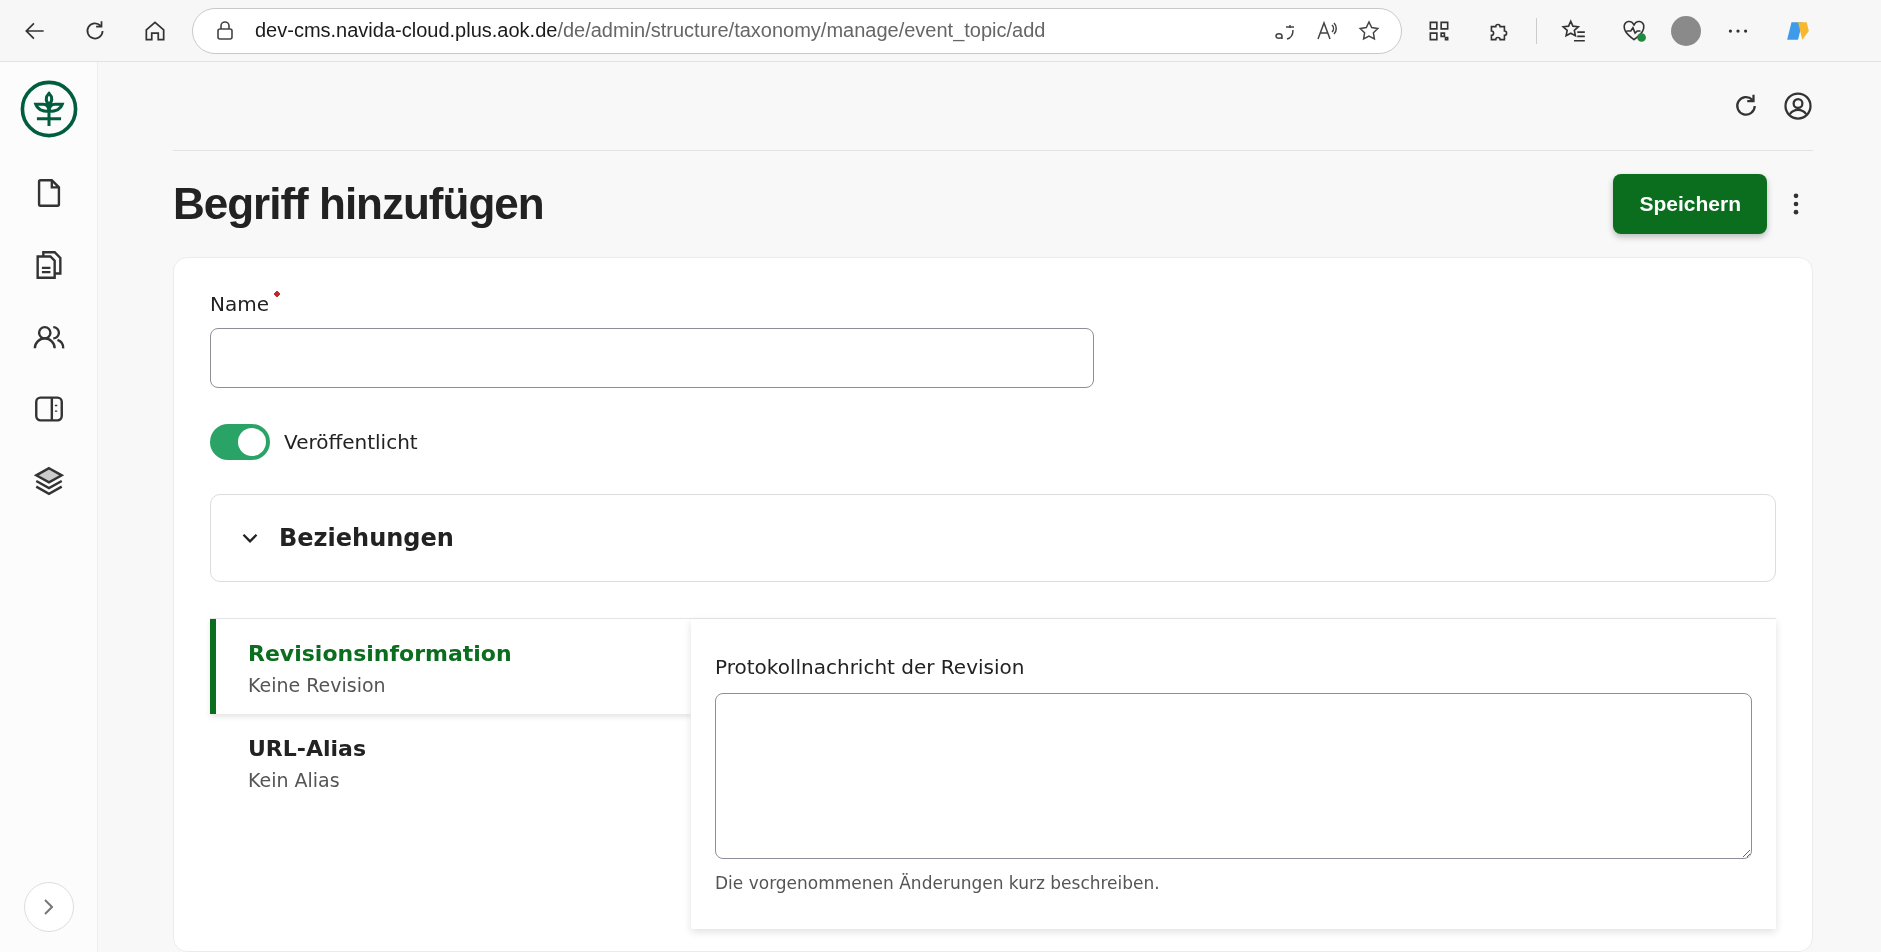  Describe the element at coordinates (48, 481) in the screenshot. I see `layers-icon` at that location.